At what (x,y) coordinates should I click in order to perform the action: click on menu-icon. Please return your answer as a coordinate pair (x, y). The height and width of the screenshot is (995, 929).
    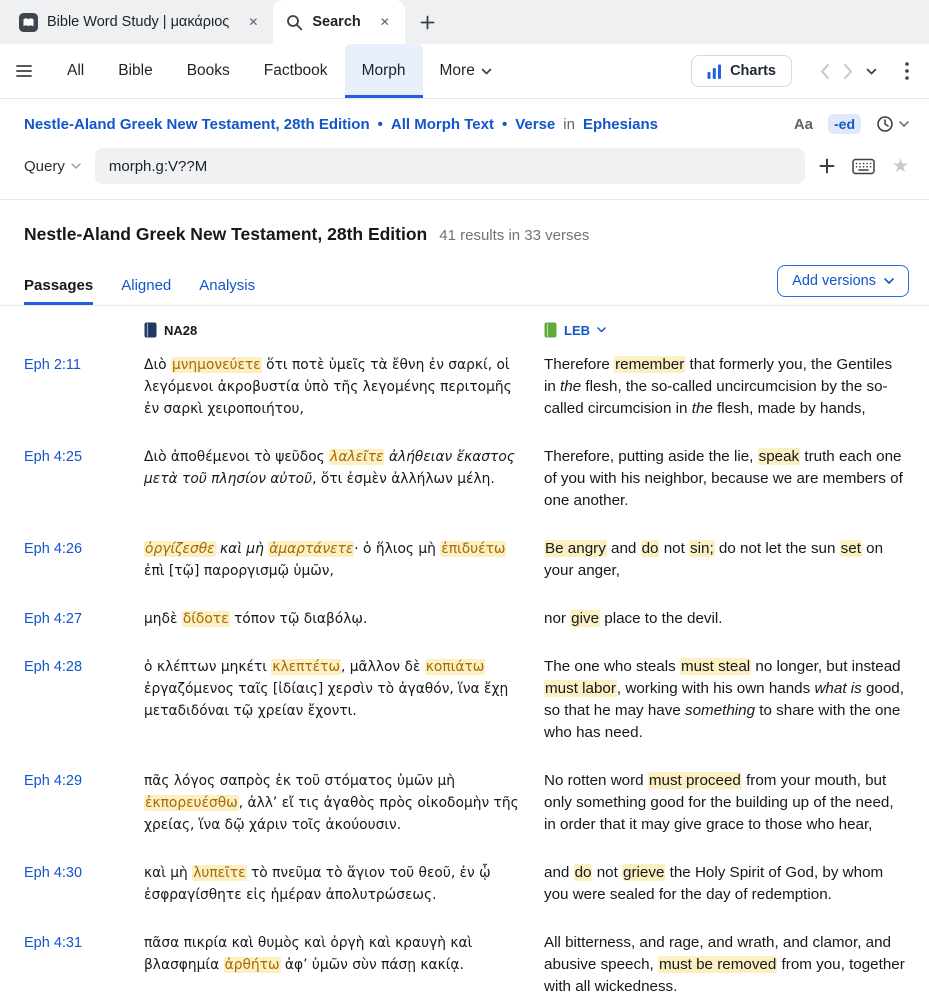
    Looking at the image, I should click on (24, 71).